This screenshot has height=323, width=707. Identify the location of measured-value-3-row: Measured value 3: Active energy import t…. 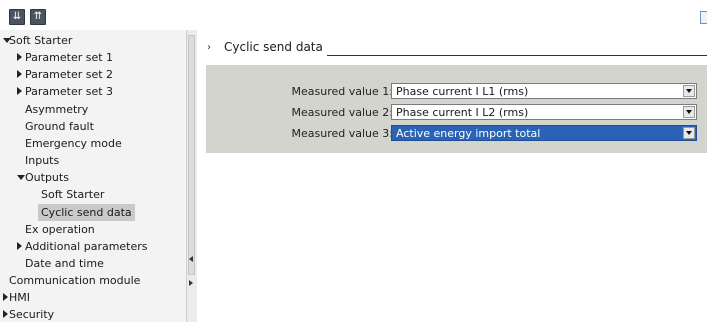
(456, 134).